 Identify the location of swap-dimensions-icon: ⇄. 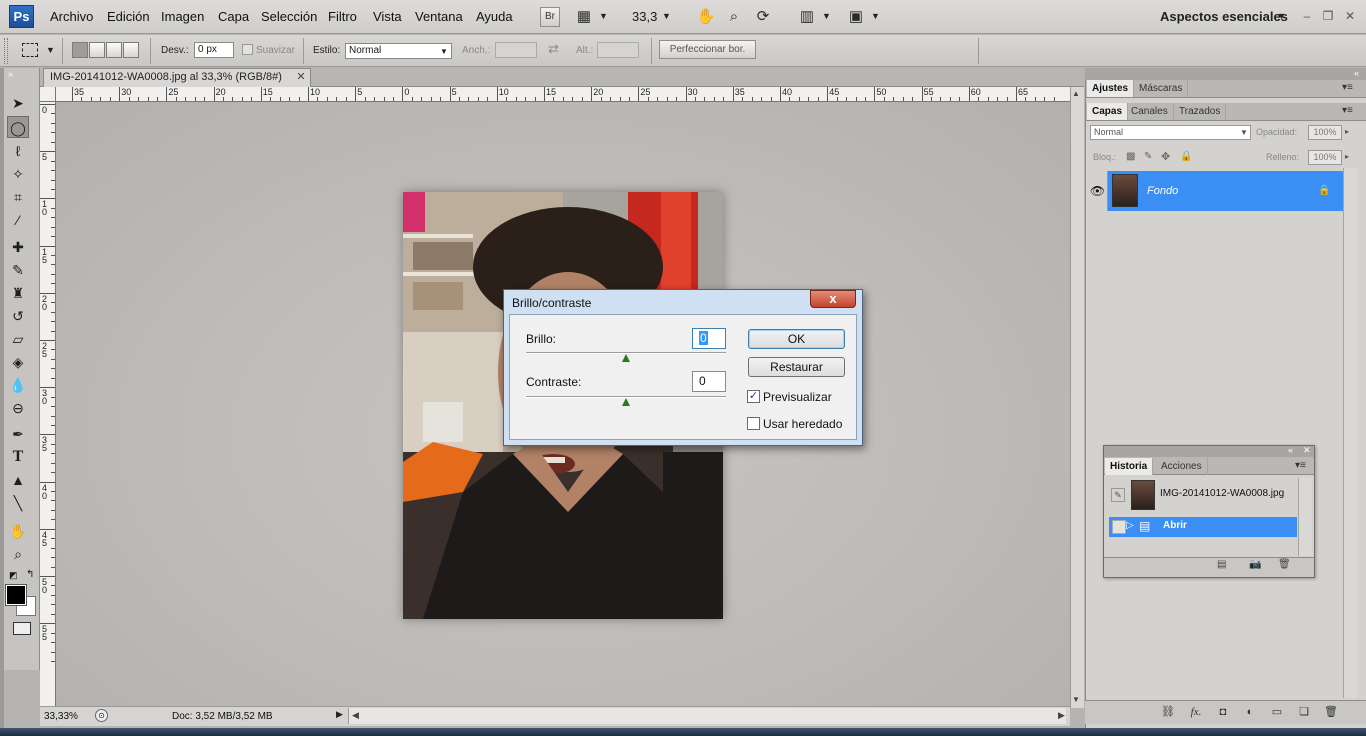
(553, 49).